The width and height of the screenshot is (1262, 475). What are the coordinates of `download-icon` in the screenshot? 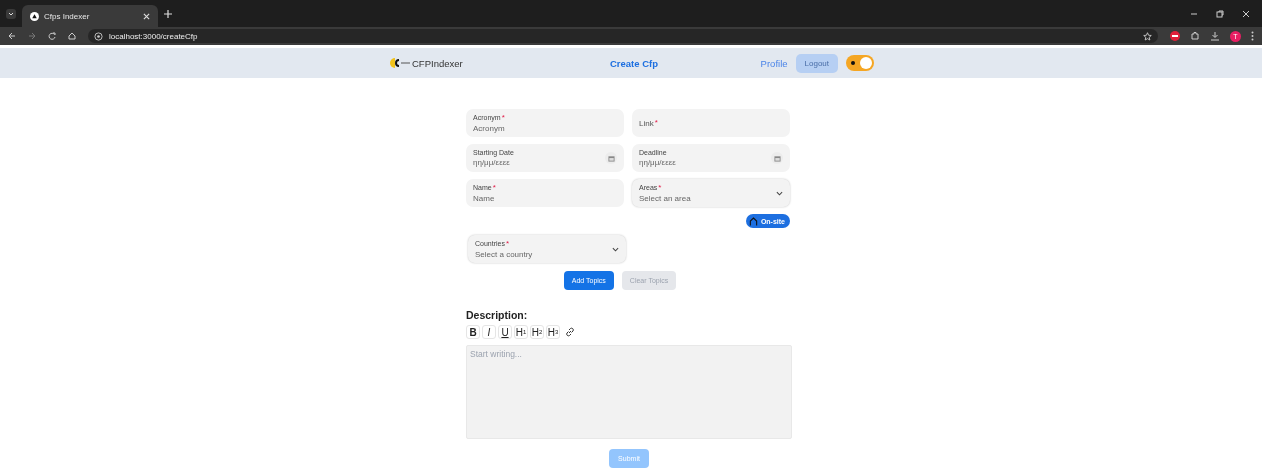 It's located at (1215, 36).